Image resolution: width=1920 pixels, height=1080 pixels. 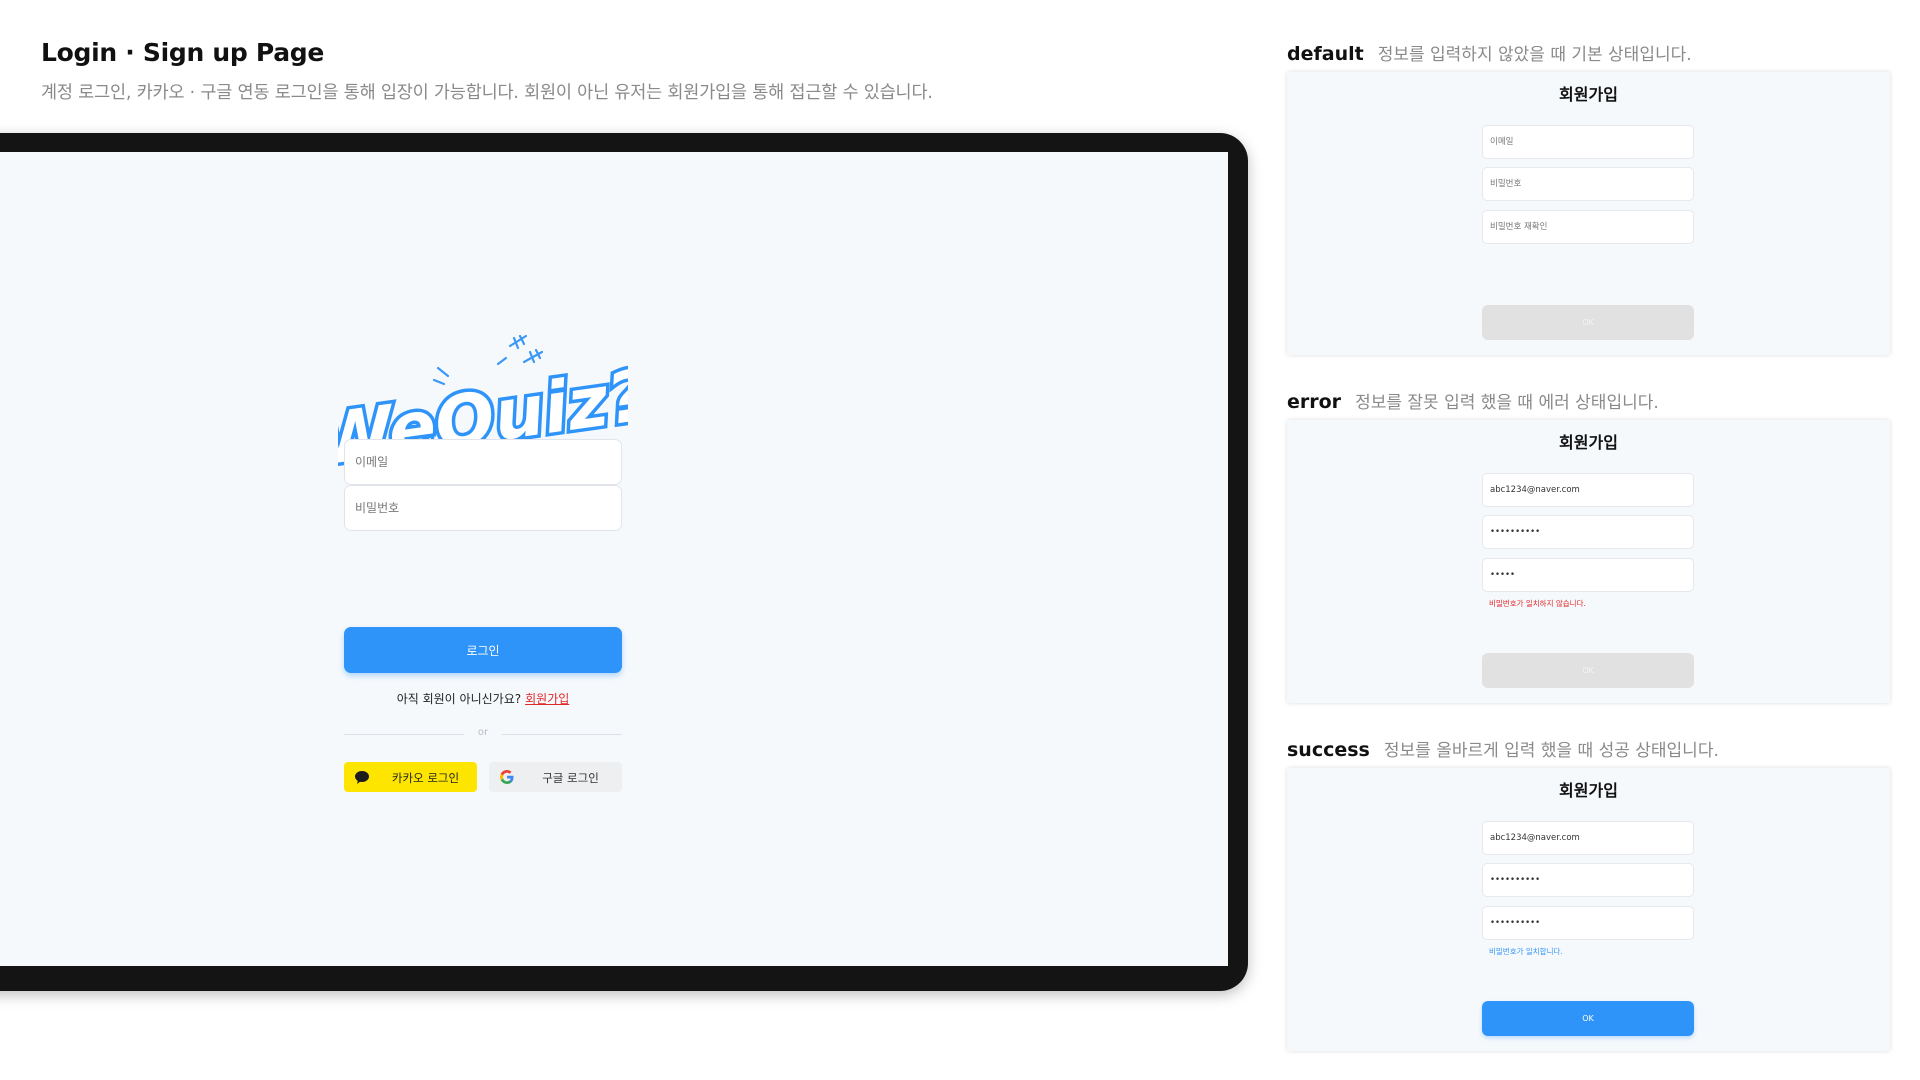 I want to click on password-confirm-field: ••••••••••, so click(x=1588, y=923).